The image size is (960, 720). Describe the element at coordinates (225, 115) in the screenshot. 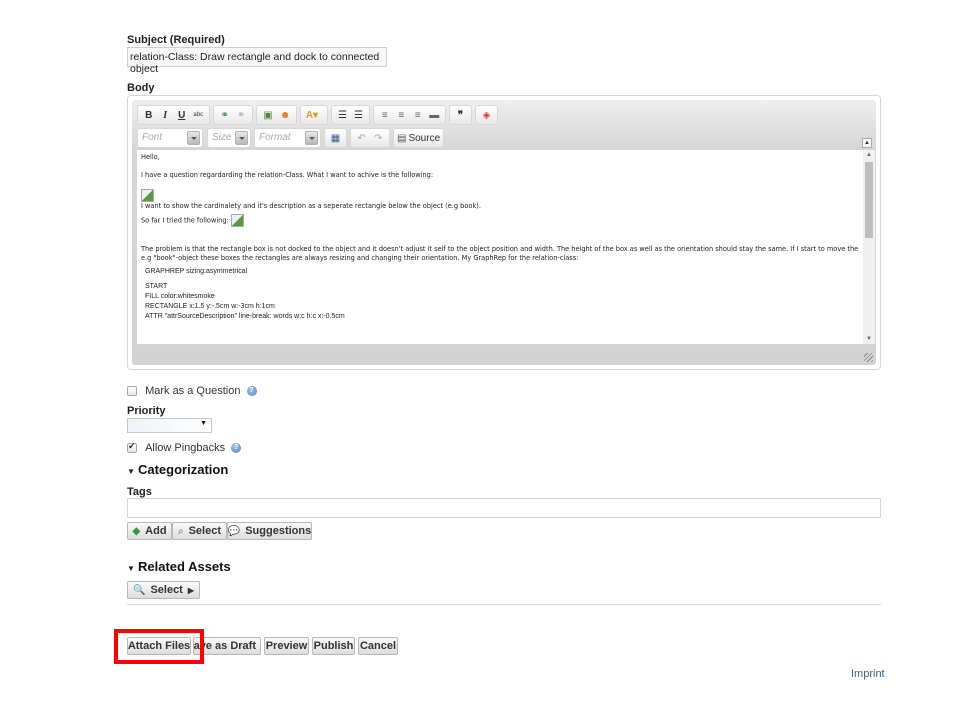

I see `link-icon: ⚭` at that location.